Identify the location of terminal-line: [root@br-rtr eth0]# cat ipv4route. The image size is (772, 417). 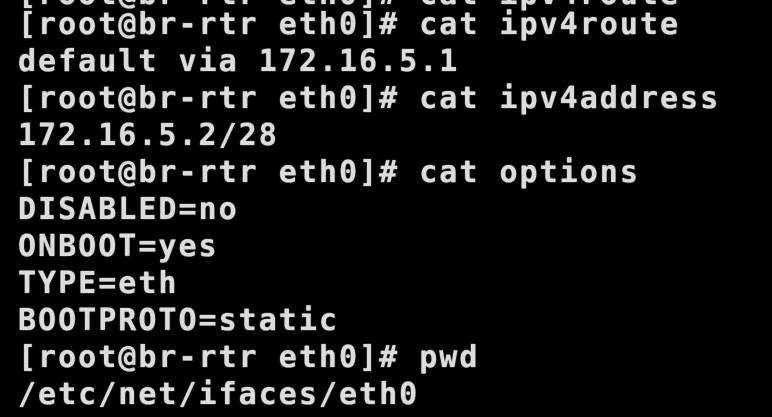
(349, 24).